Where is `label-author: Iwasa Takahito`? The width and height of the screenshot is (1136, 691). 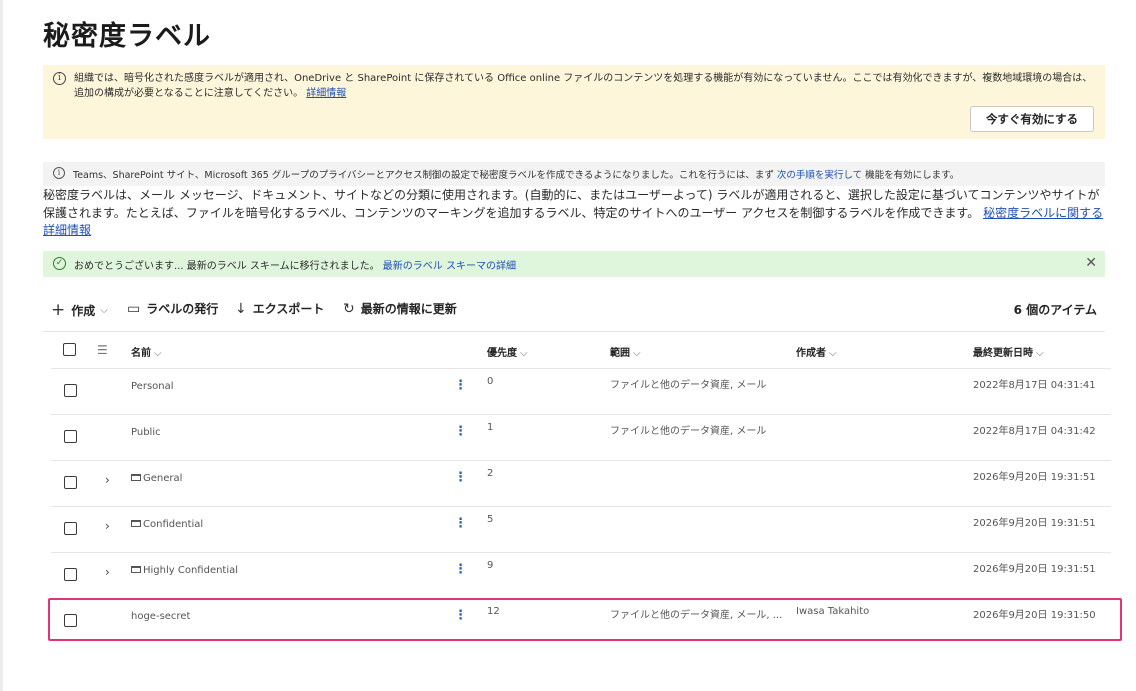 label-author: Iwasa Takahito is located at coordinates (833, 611).